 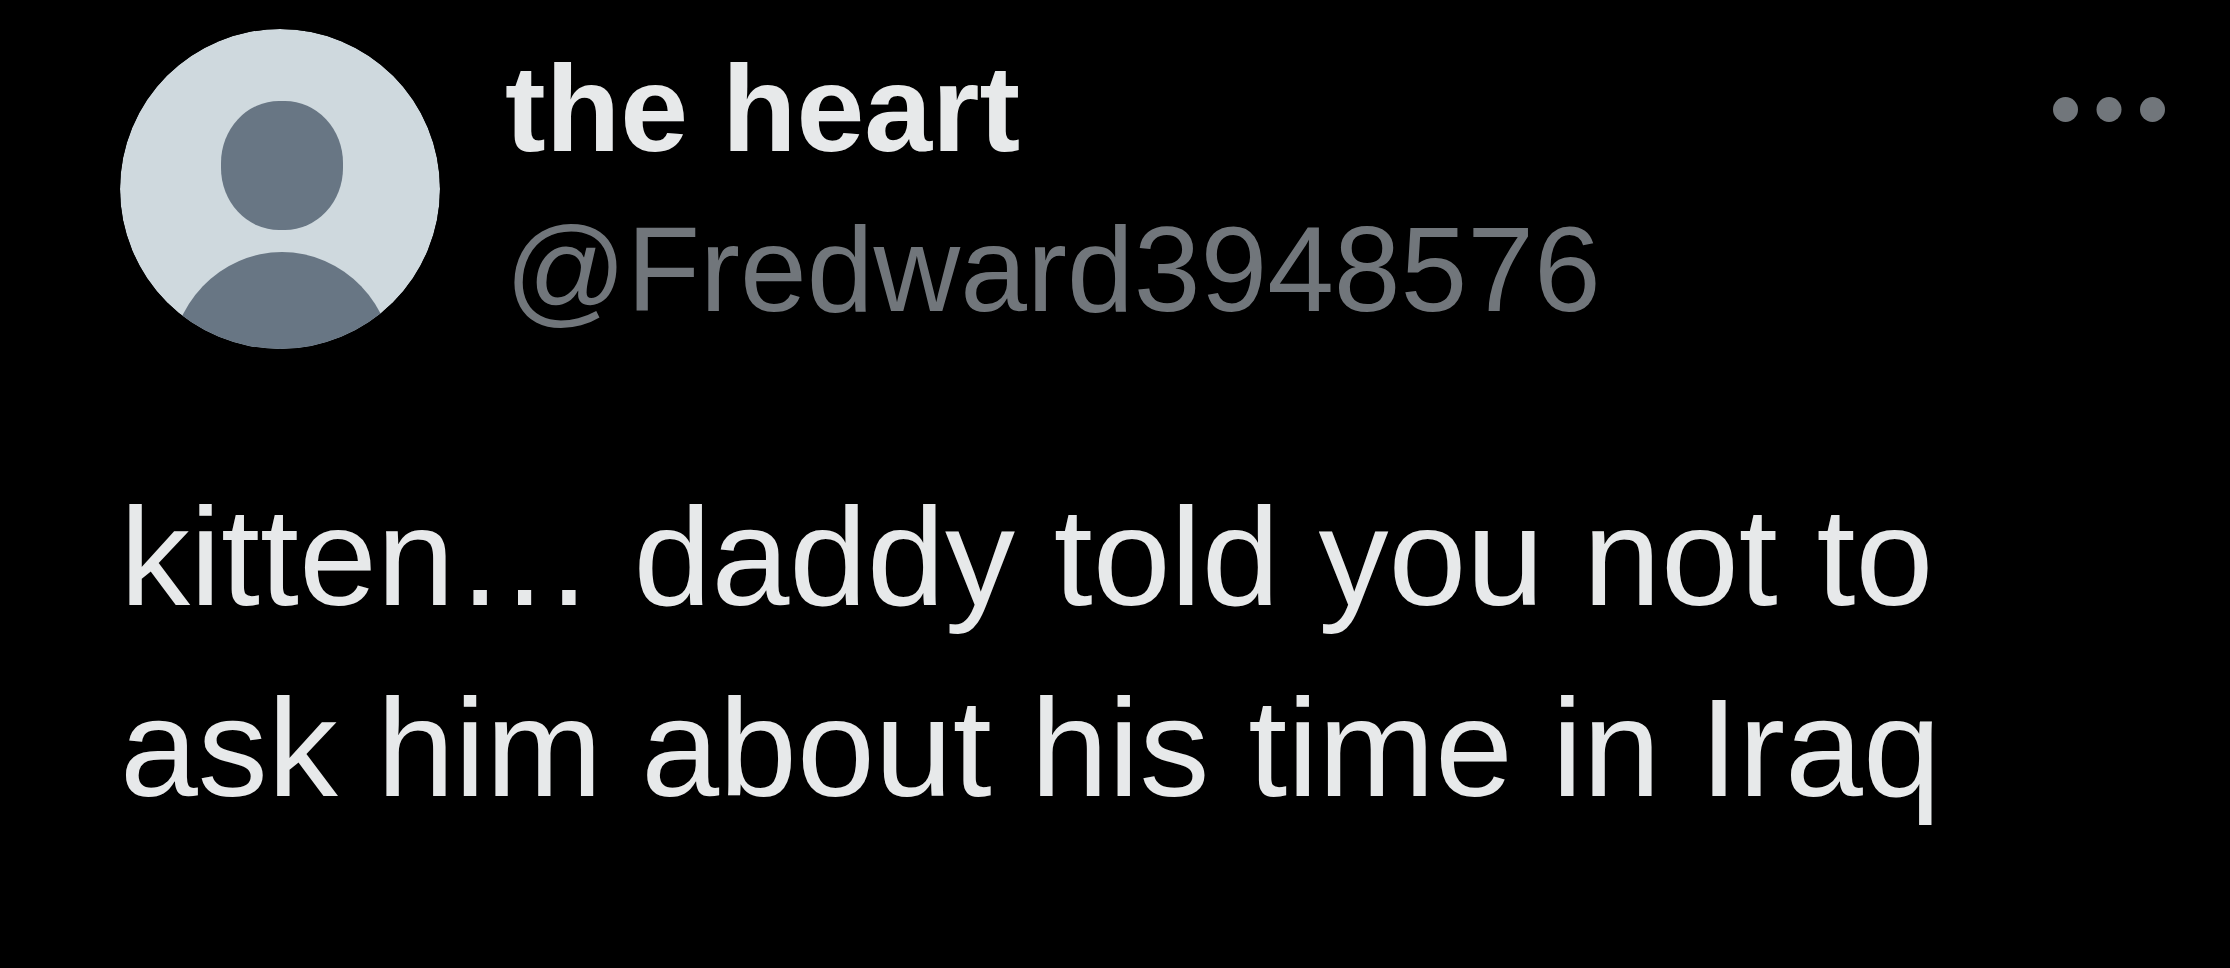 I want to click on more-button, so click(x=2109, y=109).